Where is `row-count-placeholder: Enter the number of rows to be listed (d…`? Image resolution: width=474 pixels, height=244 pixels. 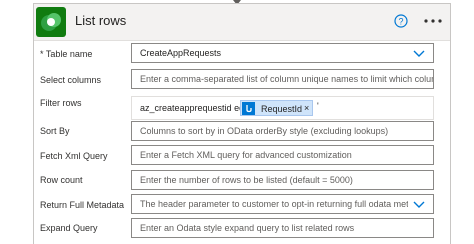
row-count-placeholder: Enter the number of rows to be listed (d… is located at coordinates (246, 180).